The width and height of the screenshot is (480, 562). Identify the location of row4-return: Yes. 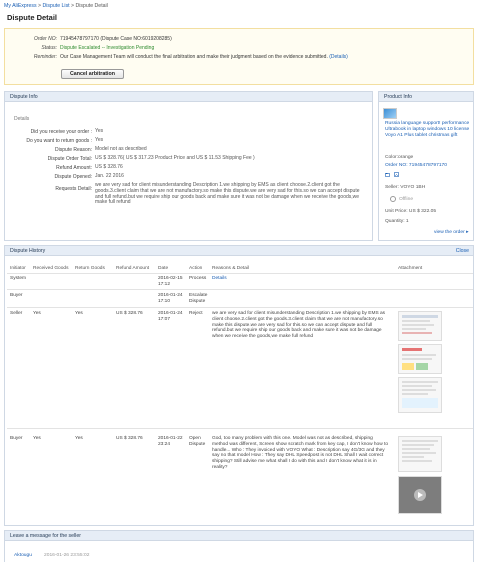
(79, 438).